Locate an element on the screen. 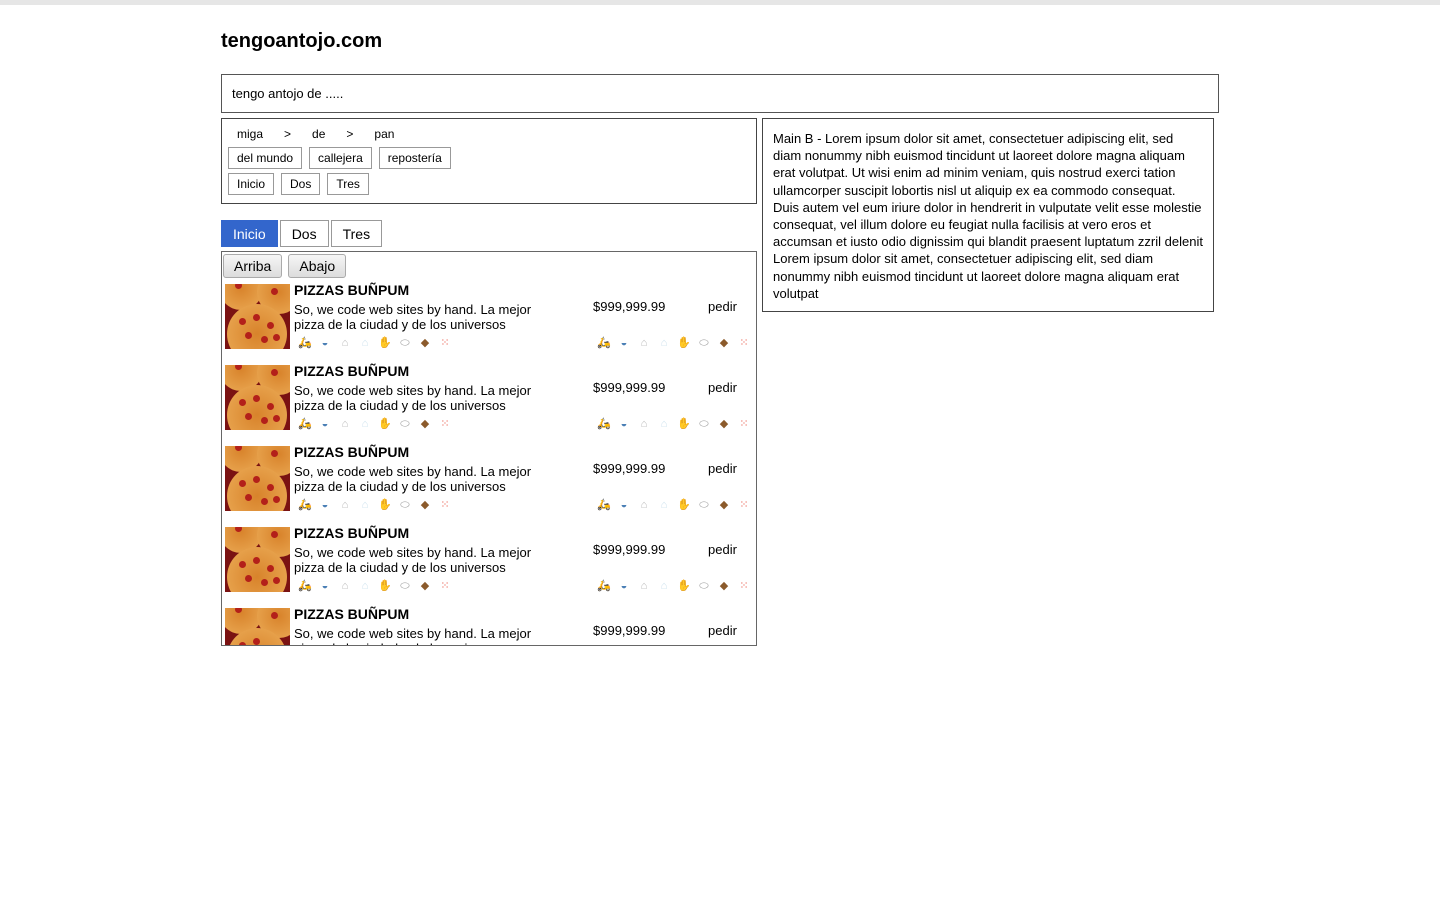 Image resolution: width=1440 pixels, height=900 pixels. category-del-mundo-button: del mundo is located at coordinates (265, 158).